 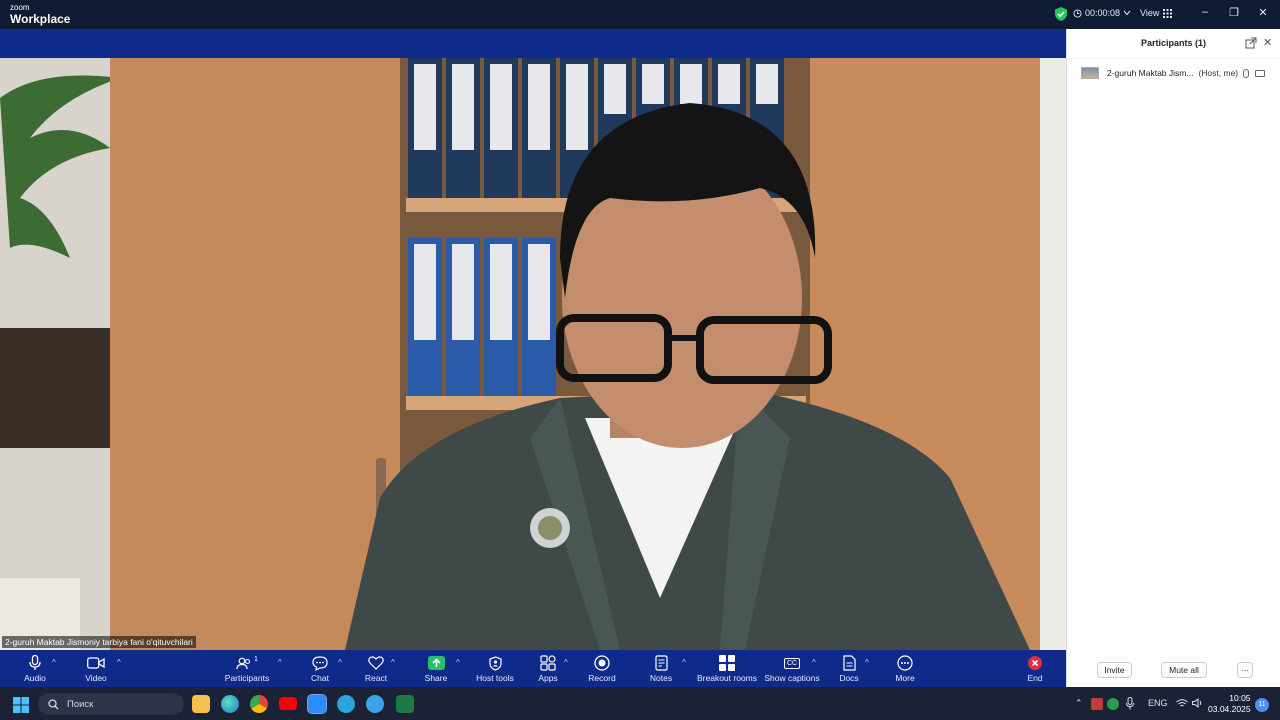 What do you see at coordinates (814, 662) in the screenshot?
I see `captions-options-caret: ^` at bounding box center [814, 662].